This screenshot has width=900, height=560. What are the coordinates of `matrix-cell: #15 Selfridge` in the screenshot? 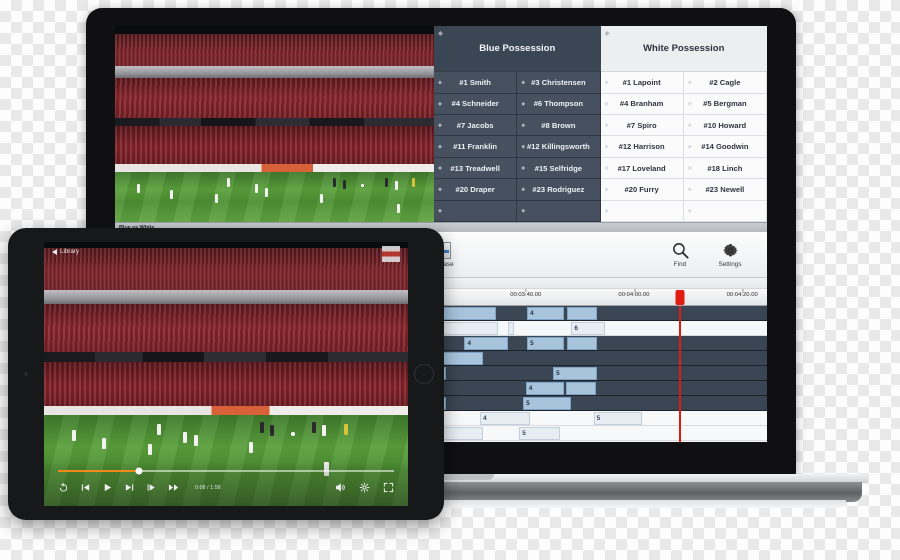 It's located at (559, 168).